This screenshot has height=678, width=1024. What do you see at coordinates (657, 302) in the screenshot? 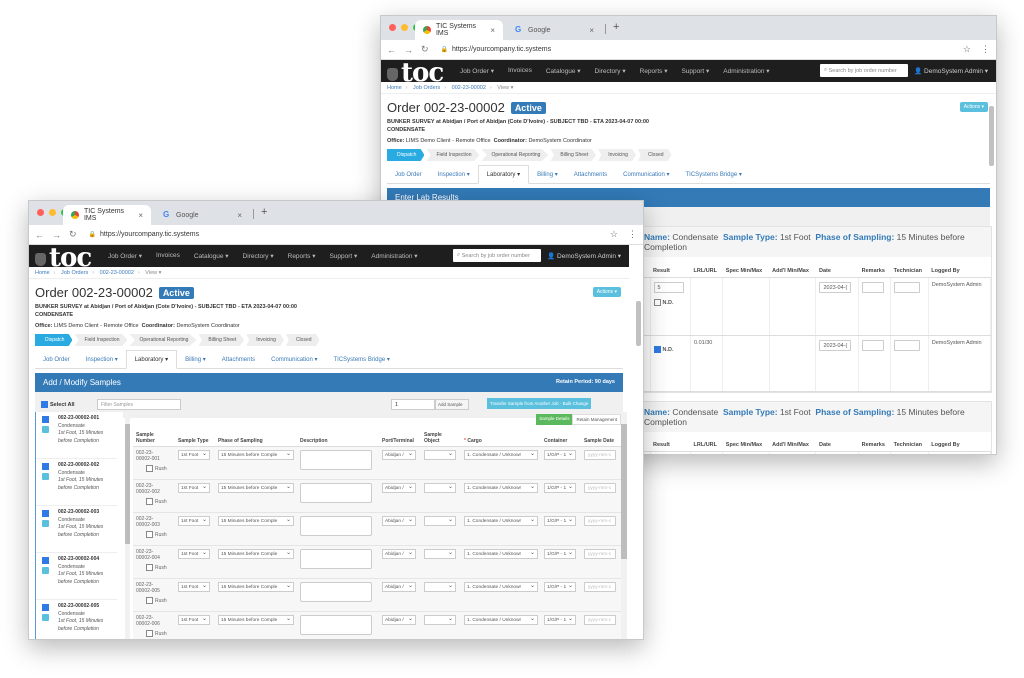
I see `nd-checkbox` at bounding box center [657, 302].